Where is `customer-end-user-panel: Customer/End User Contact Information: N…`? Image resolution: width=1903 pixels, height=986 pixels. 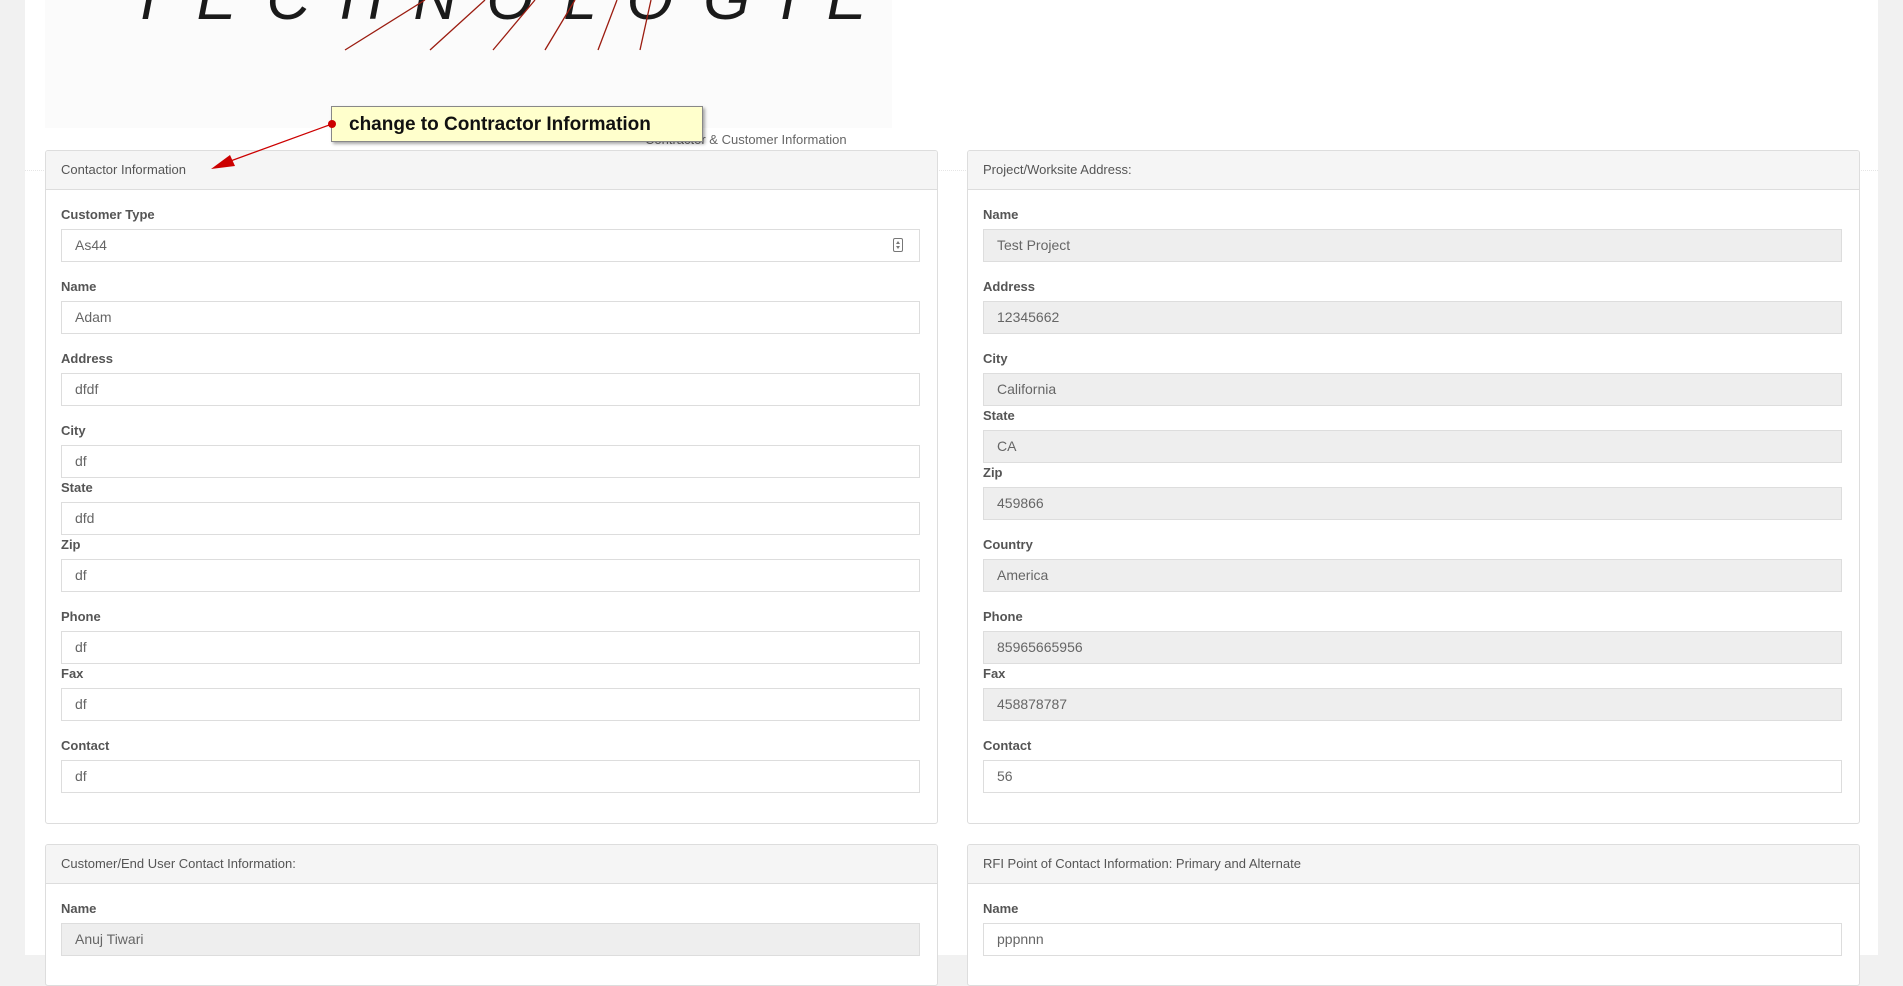 customer-end-user-panel: Customer/End User Contact Information: N… is located at coordinates (491, 915).